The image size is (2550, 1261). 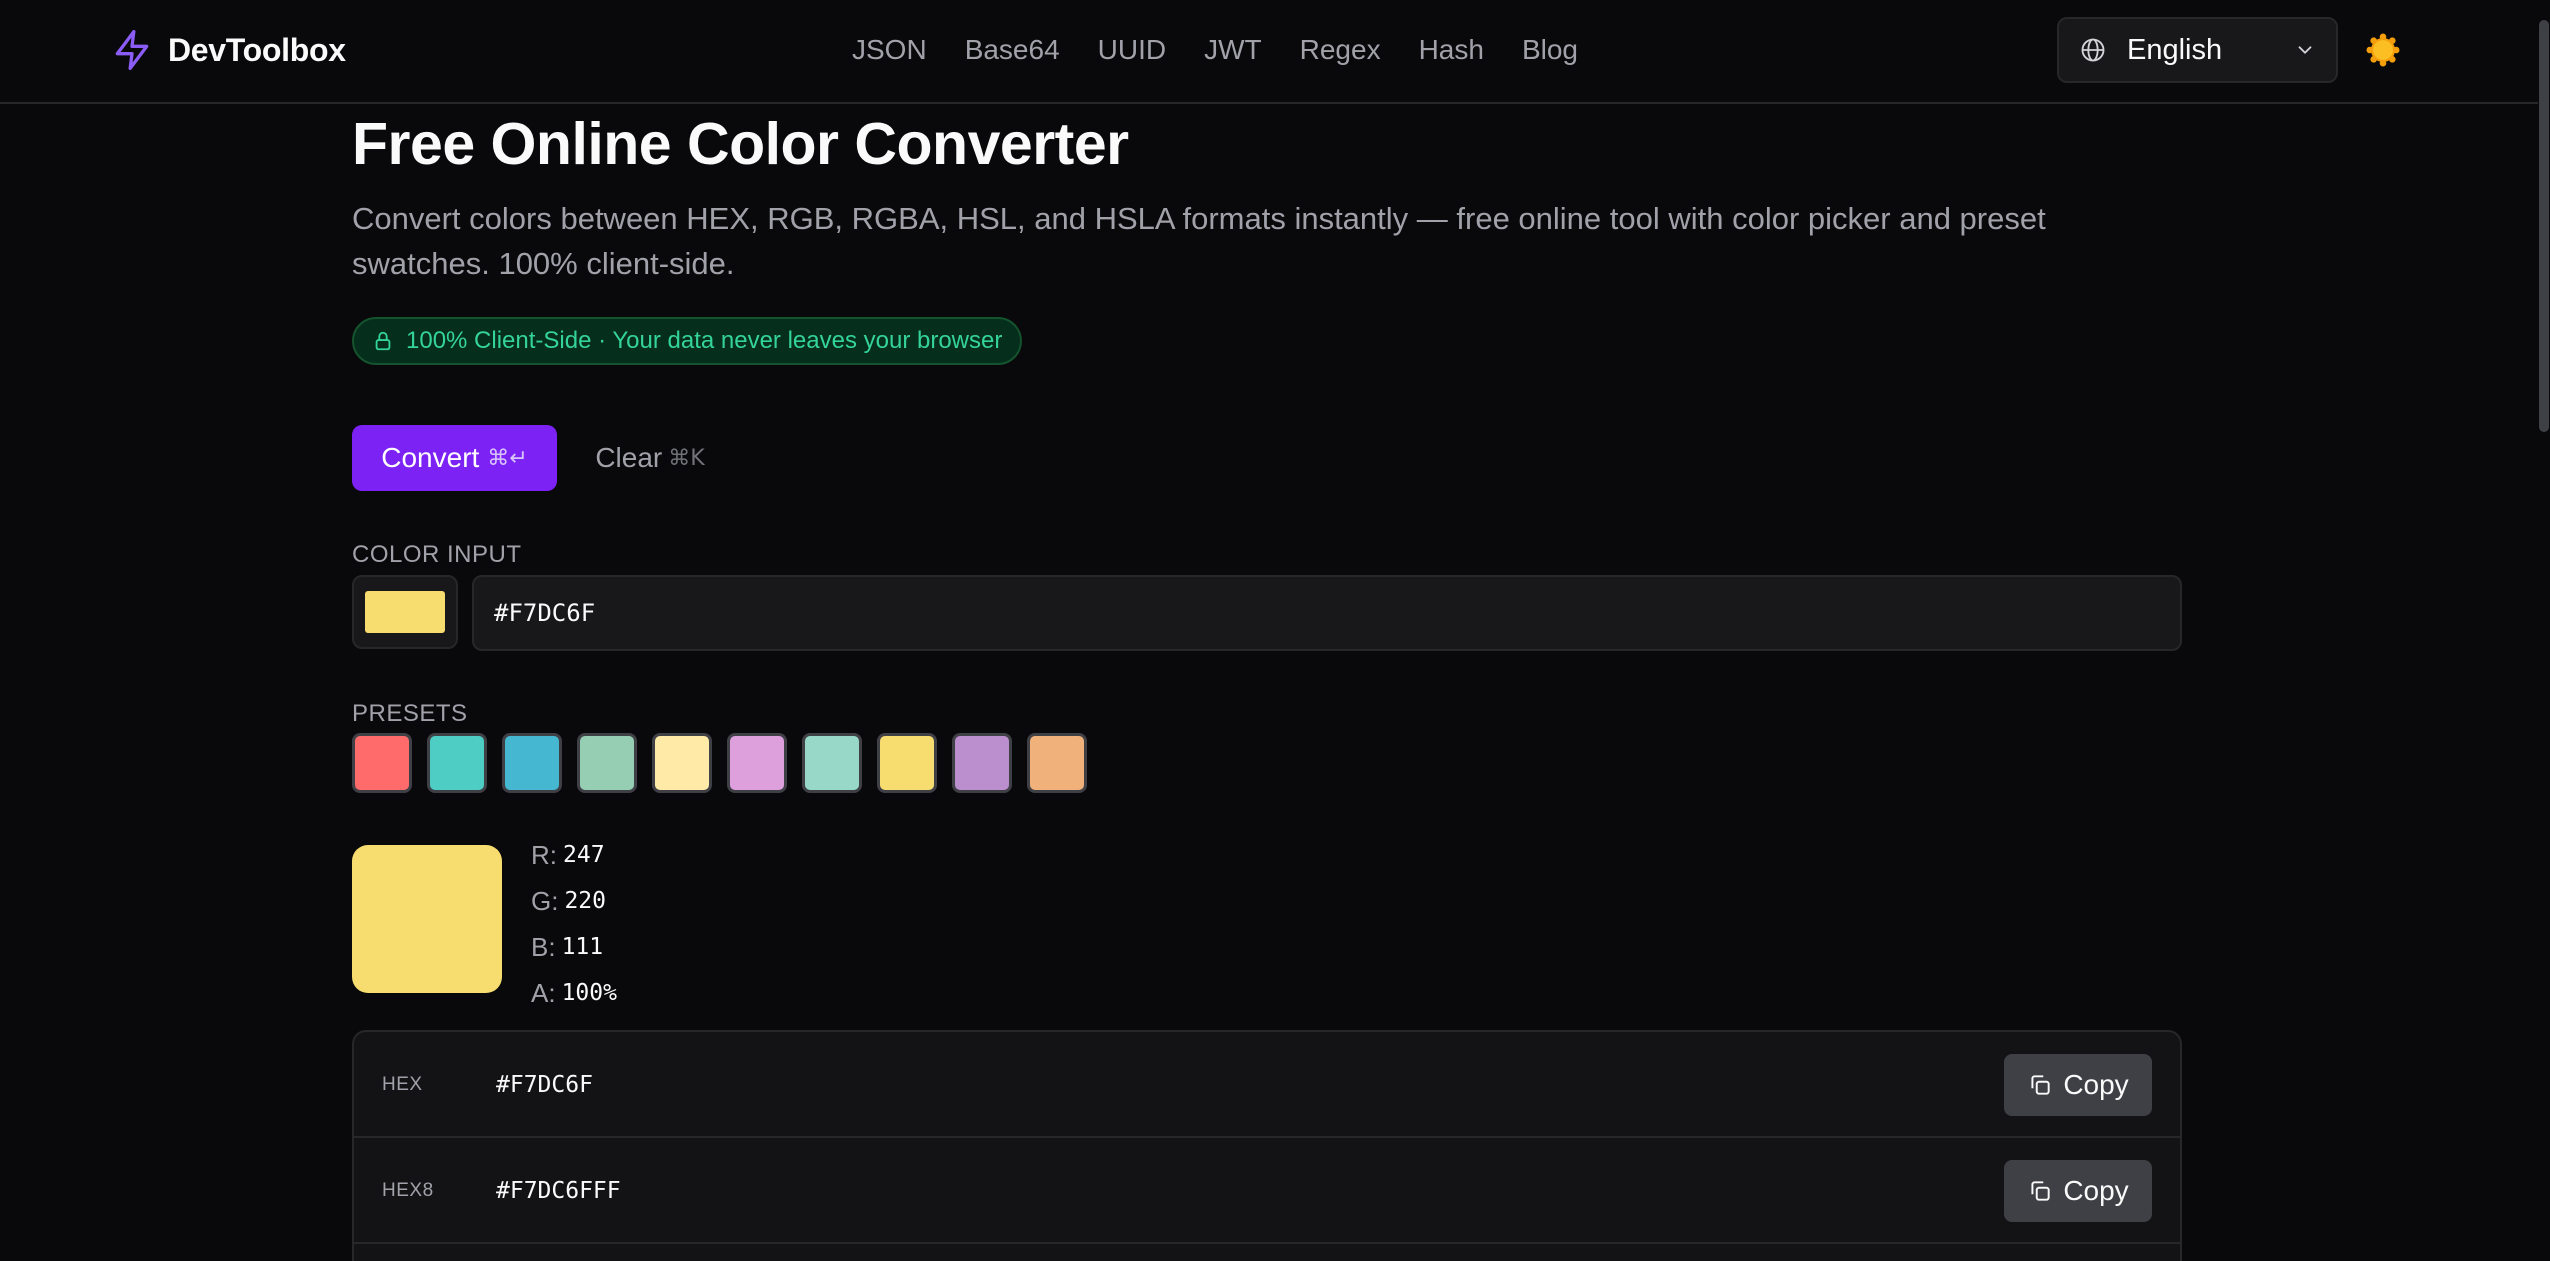 What do you see at coordinates (2544, 630) in the screenshot?
I see `page-scrollbar` at bounding box center [2544, 630].